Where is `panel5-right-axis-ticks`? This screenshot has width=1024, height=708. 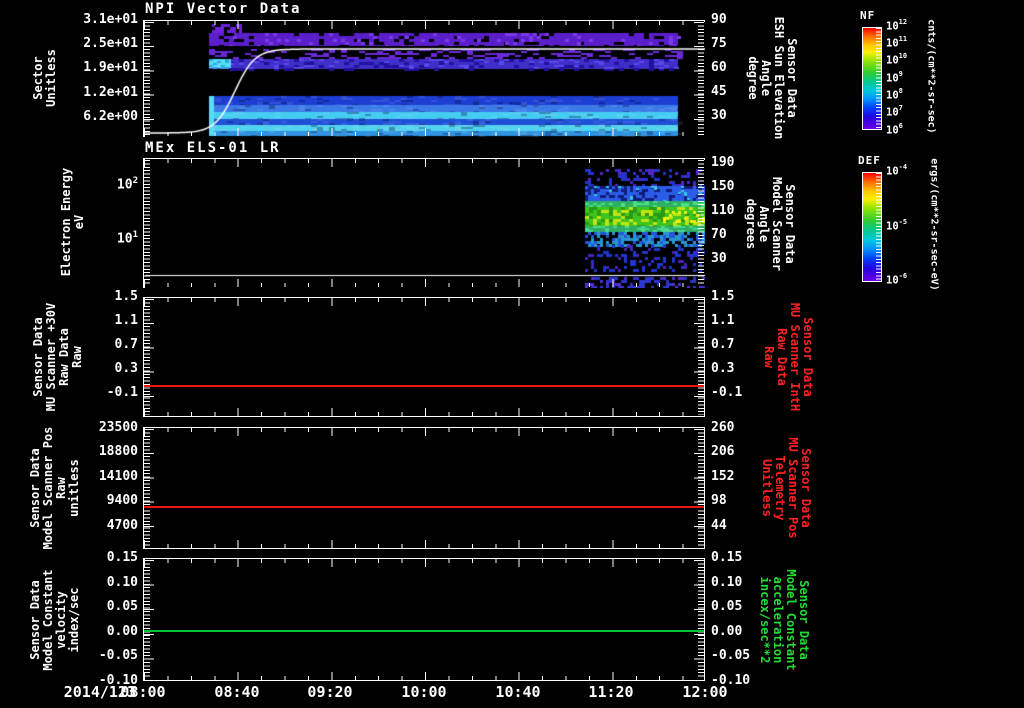 panel5-right-axis-ticks is located at coordinates (701, 619).